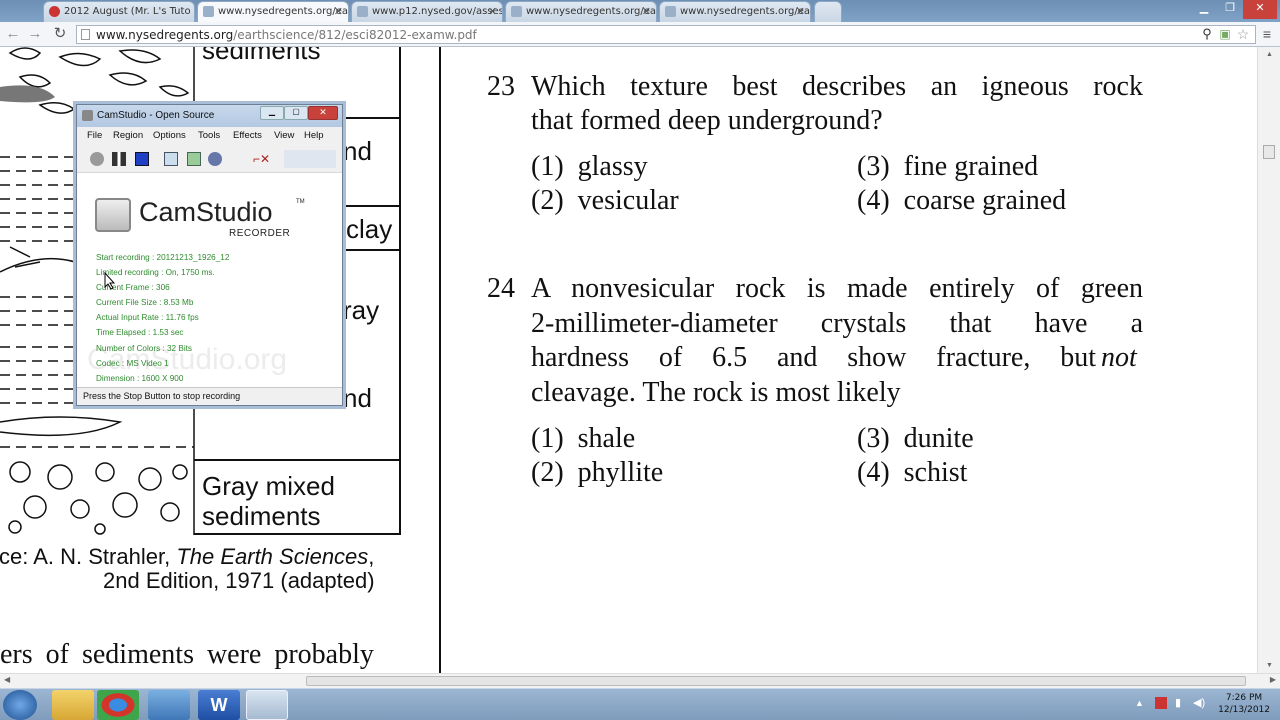  Describe the element at coordinates (110, 281) in the screenshot. I see `mouse-cursor-icon` at that location.